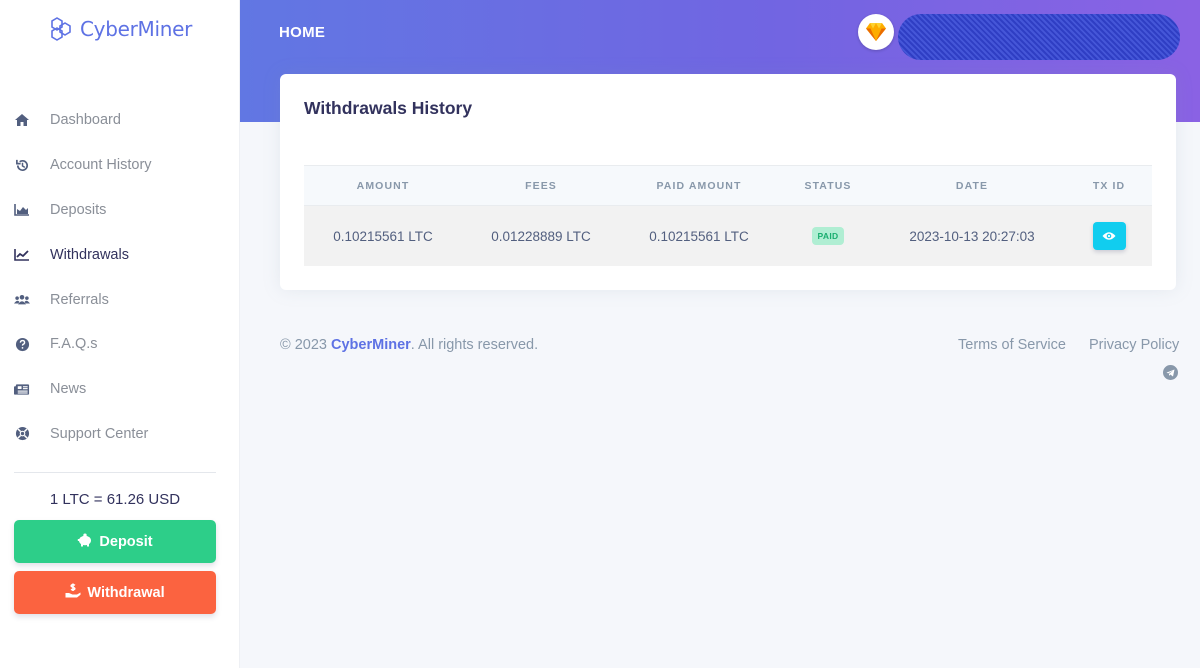  Describe the element at coordinates (120, 210) in the screenshot. I see `sidebar-item-deposits: Deposits` at that location.